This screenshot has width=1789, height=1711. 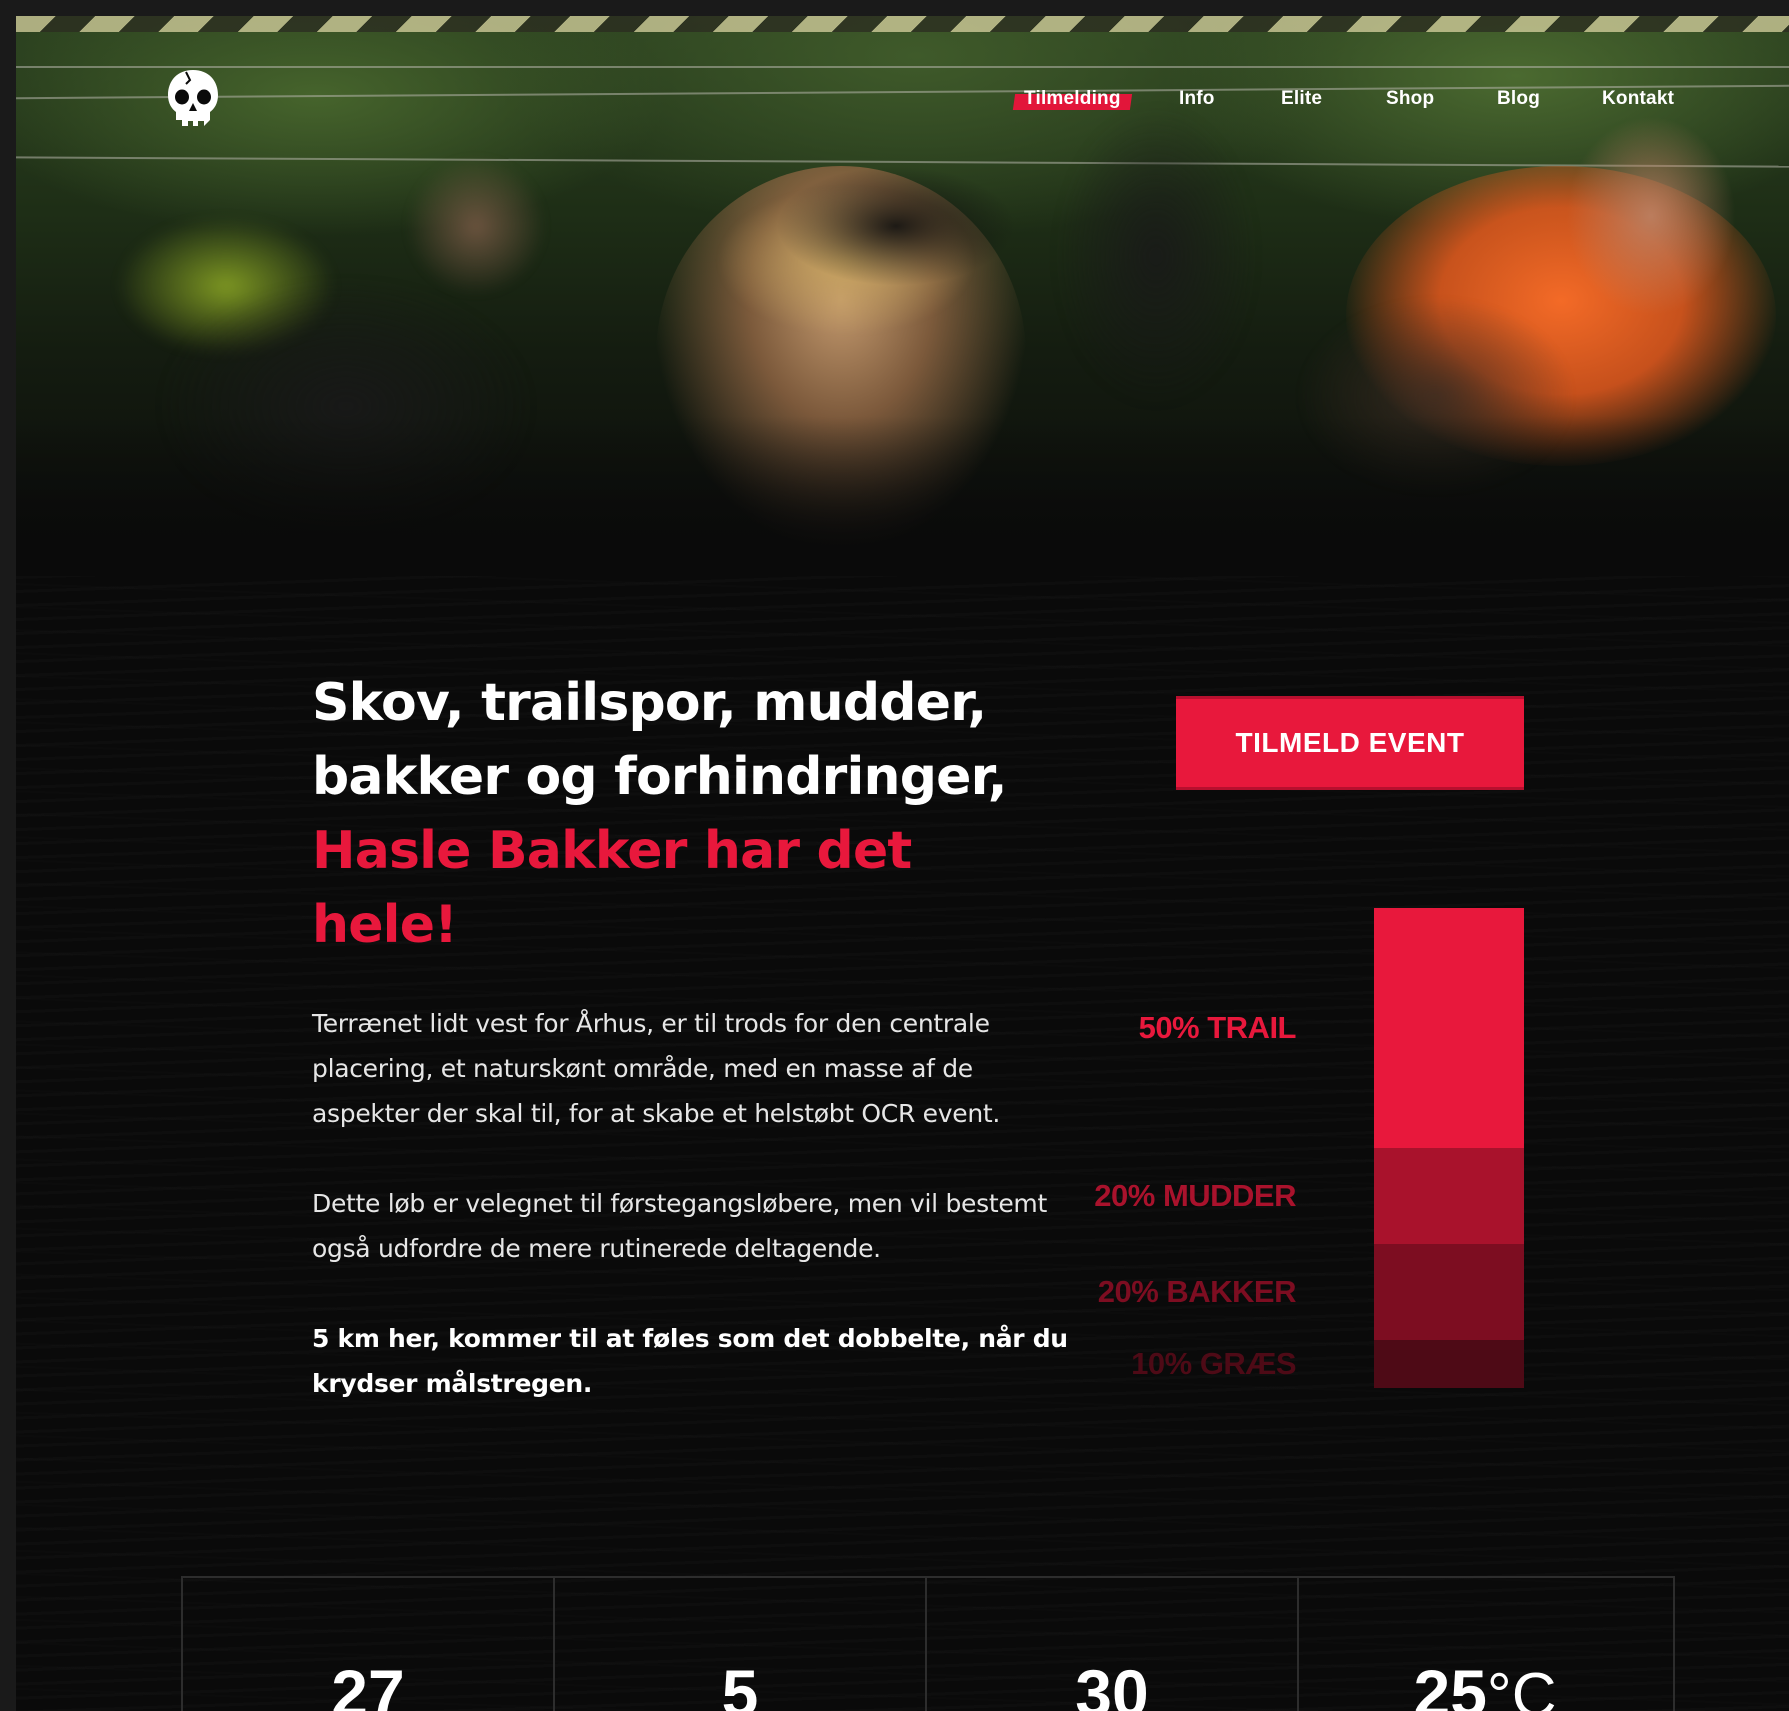 I want to click on terrain-bar-segment-græs, so click(x=1449, y=1364).